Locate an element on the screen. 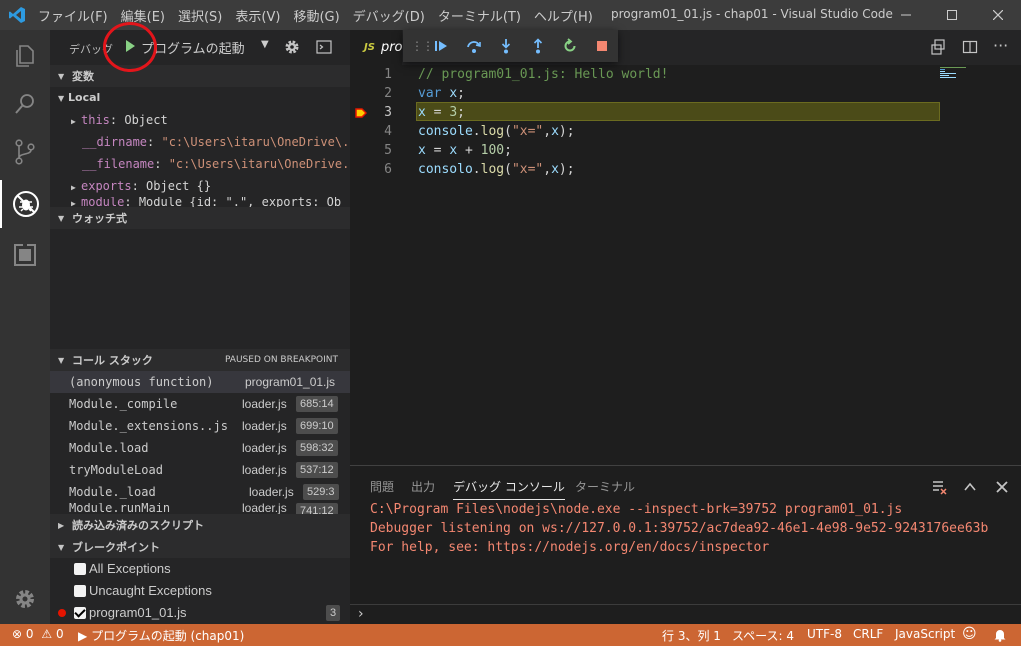 Image resolution: width=1021 pixels, height=646 pixels. breakpoint-row: program01_01.js 3 is located at coordinates (200, 613).